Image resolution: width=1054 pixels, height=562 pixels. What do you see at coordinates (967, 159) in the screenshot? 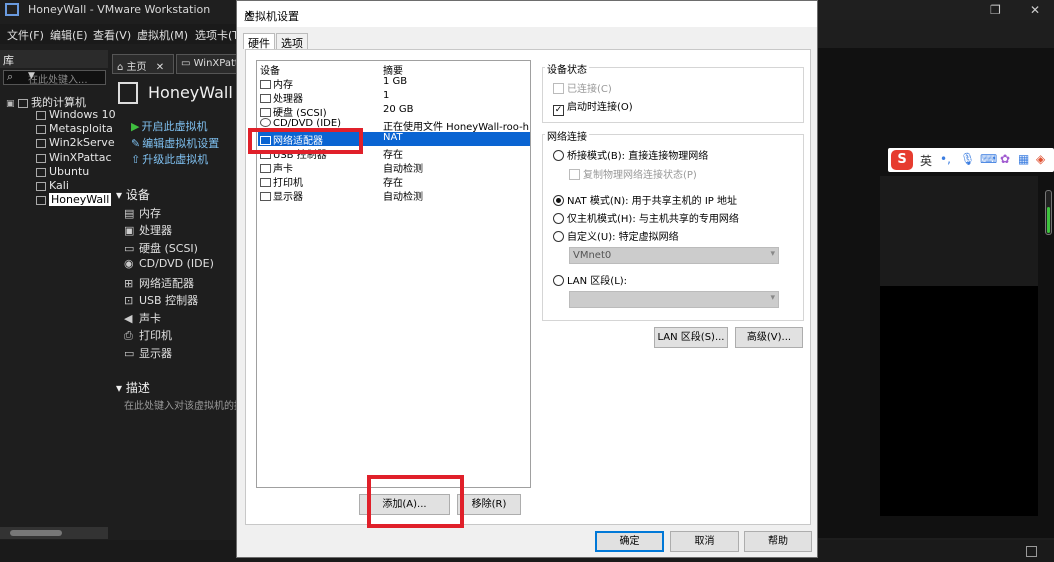
I see `microphone-icon: 🎙` at bounding box center [967, 159].